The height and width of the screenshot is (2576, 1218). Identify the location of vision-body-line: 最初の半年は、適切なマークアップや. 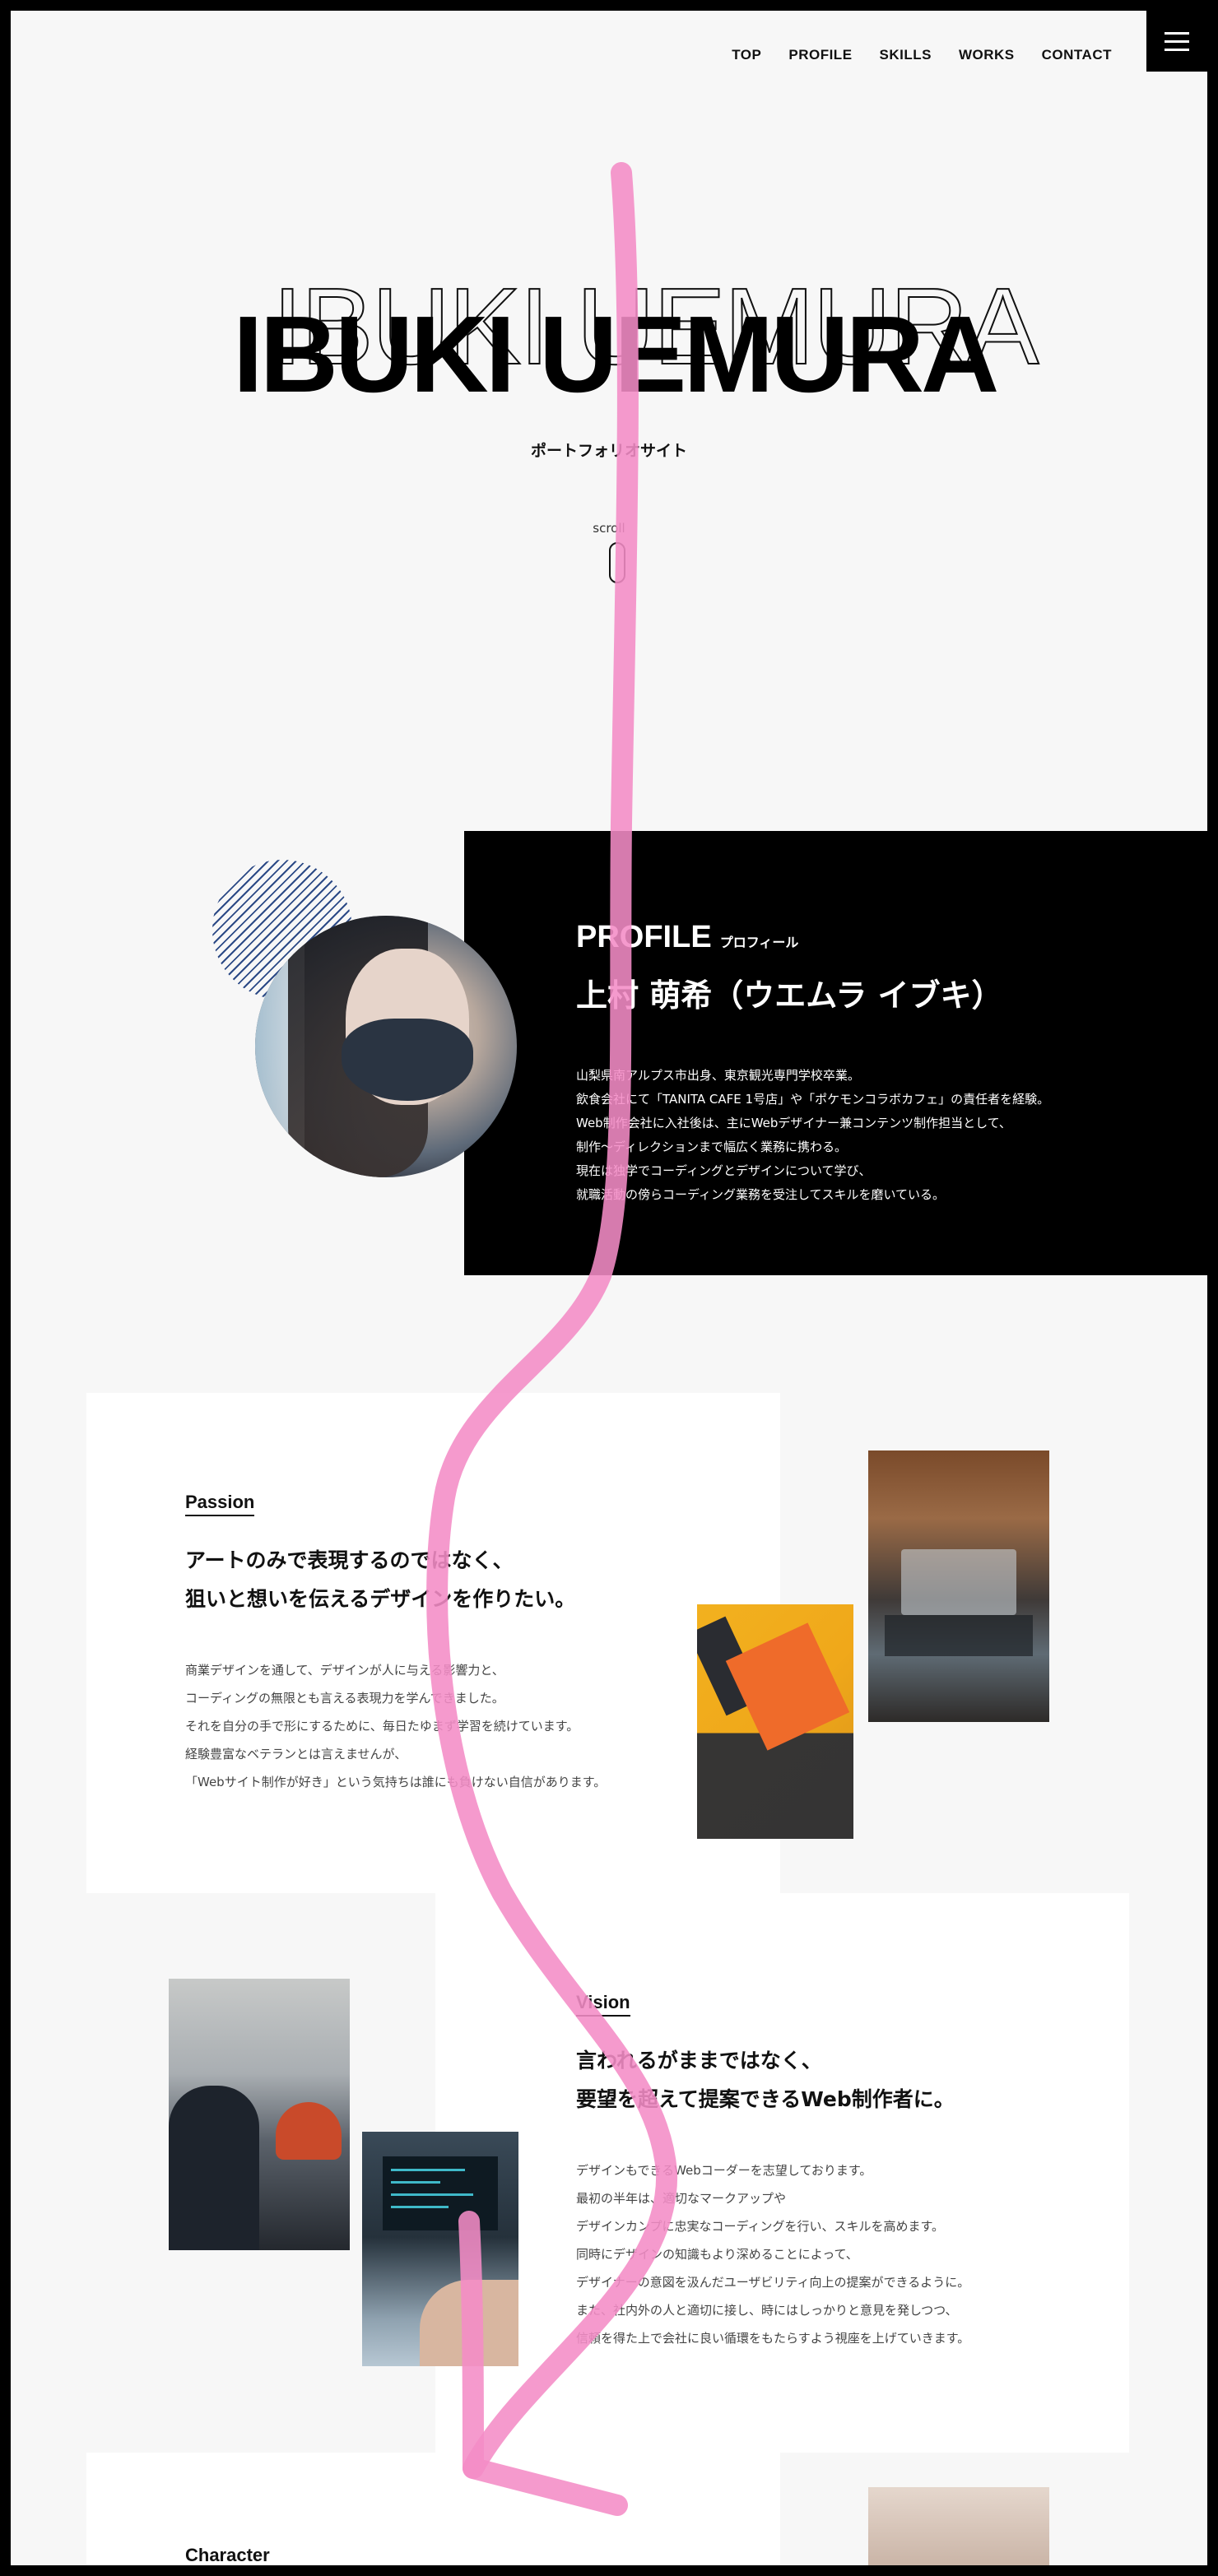
(682, 2198).